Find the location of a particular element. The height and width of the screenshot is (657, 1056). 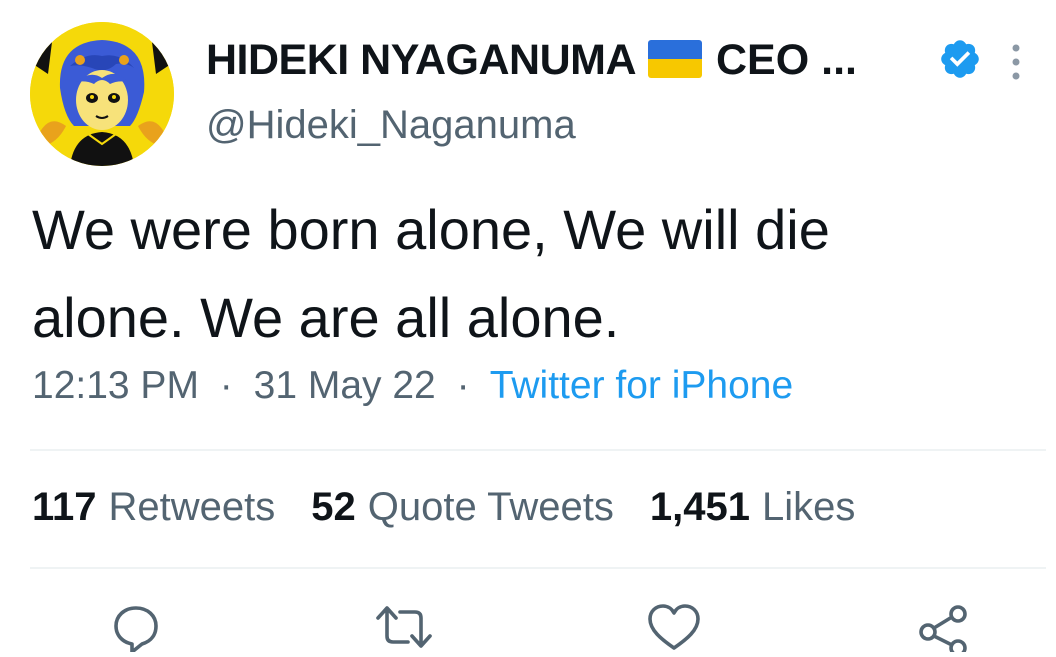

tweet-source-link: Twitter for iPhone is located at coordinates (641, 385).